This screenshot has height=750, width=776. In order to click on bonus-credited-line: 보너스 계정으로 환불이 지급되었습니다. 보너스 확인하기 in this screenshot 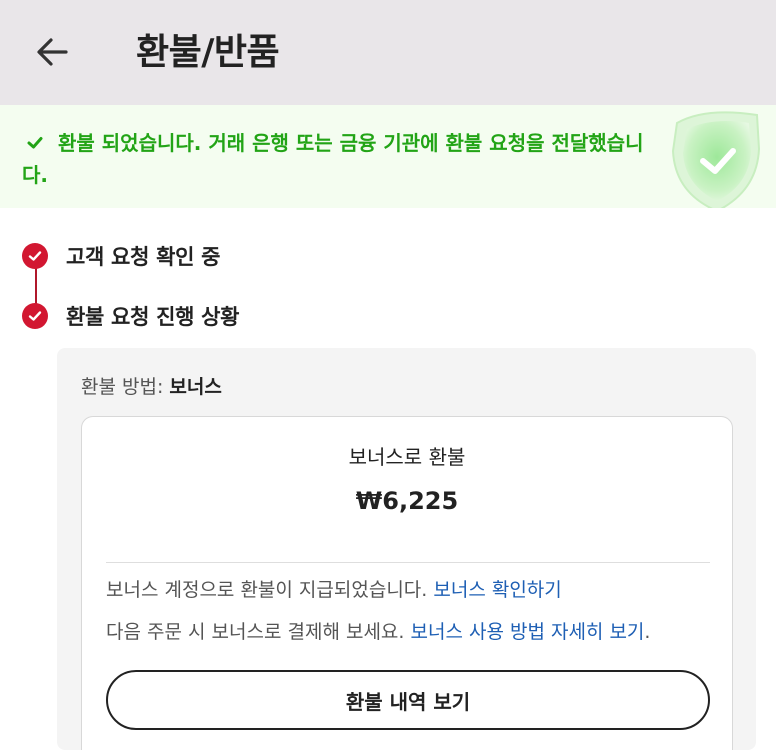, I will do `click(334, 588)`.